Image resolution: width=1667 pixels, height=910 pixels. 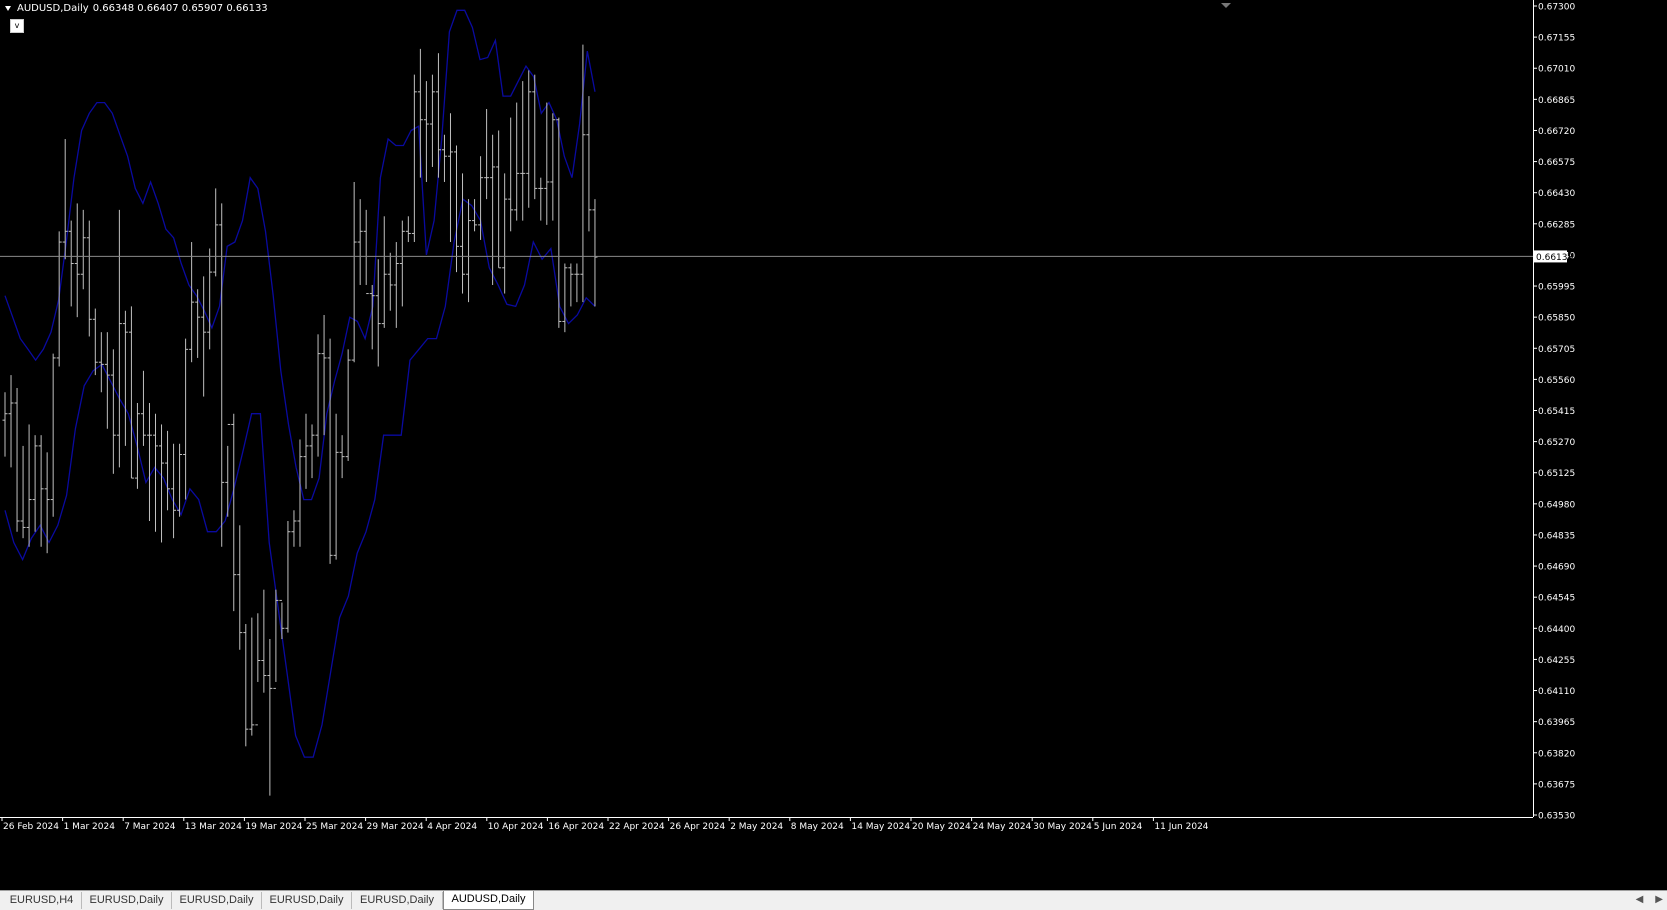 What do you see at coordinates (1554, 258) in the screenshot?
I see `current-price-label: 0.66133` at bounding box center [1554, 258].